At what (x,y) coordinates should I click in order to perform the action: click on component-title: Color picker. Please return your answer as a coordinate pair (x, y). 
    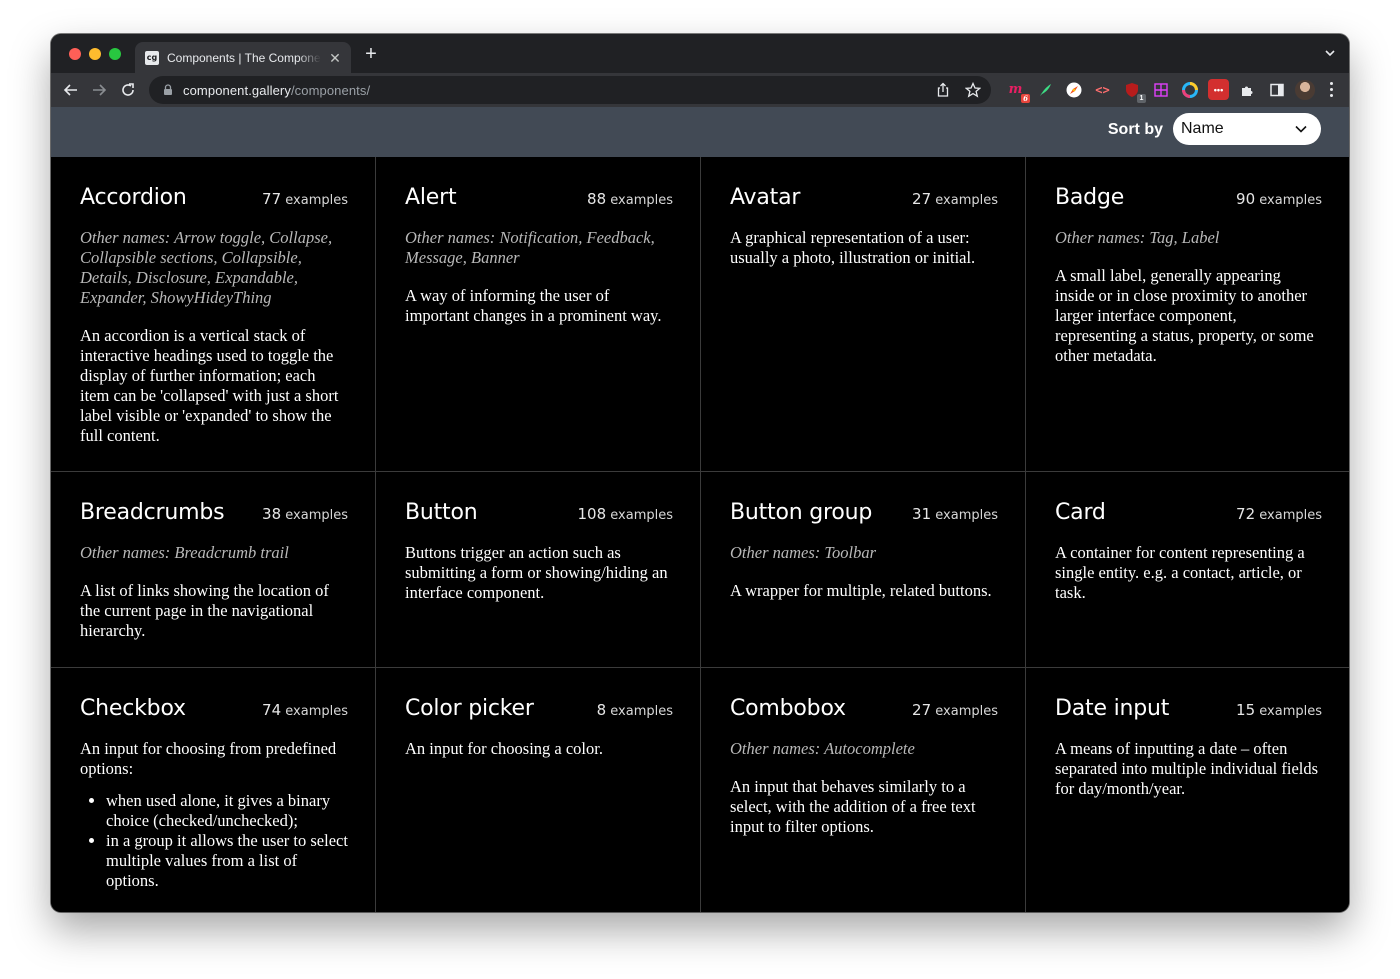
    Looking at the image, I should click on (469, 708).